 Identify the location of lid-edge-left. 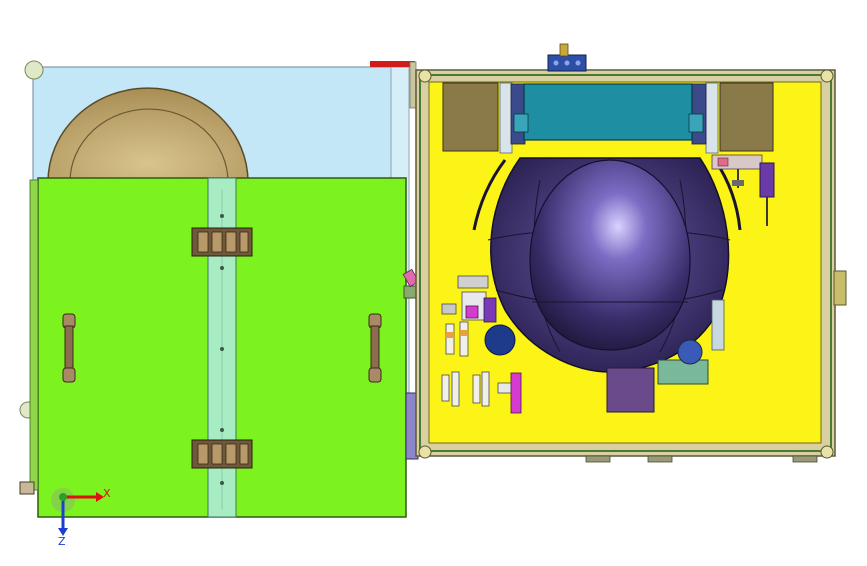
(34, 335).